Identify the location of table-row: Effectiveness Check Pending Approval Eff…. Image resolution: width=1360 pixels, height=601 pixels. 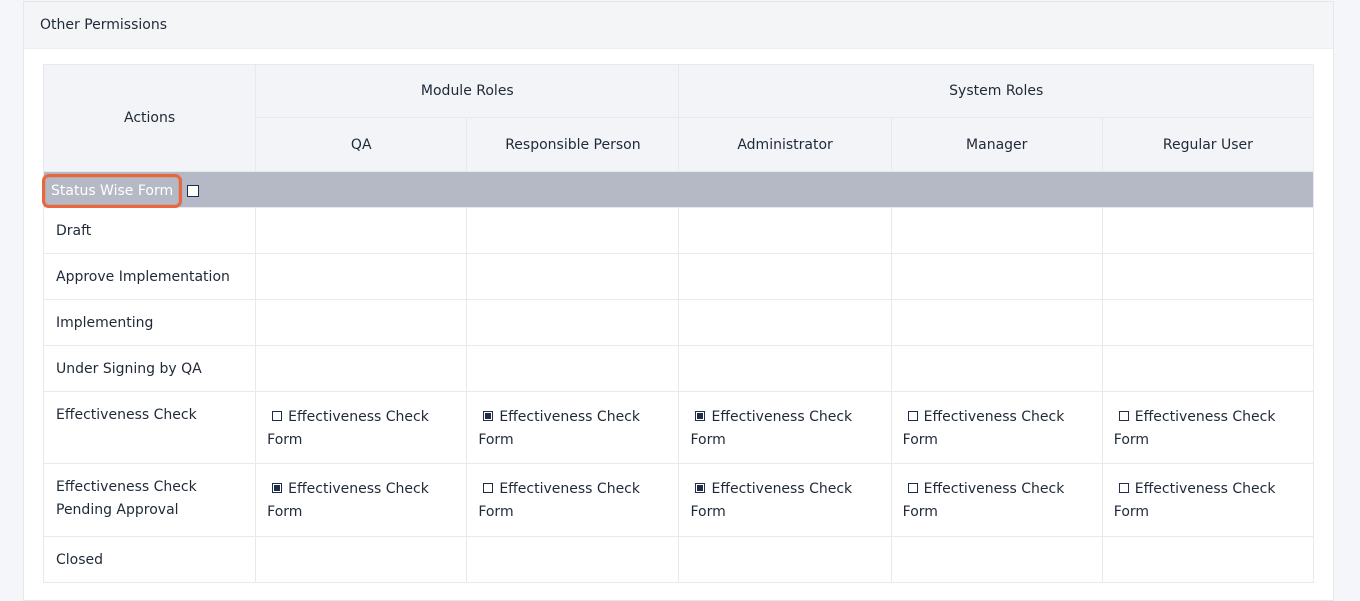
(678, 500).